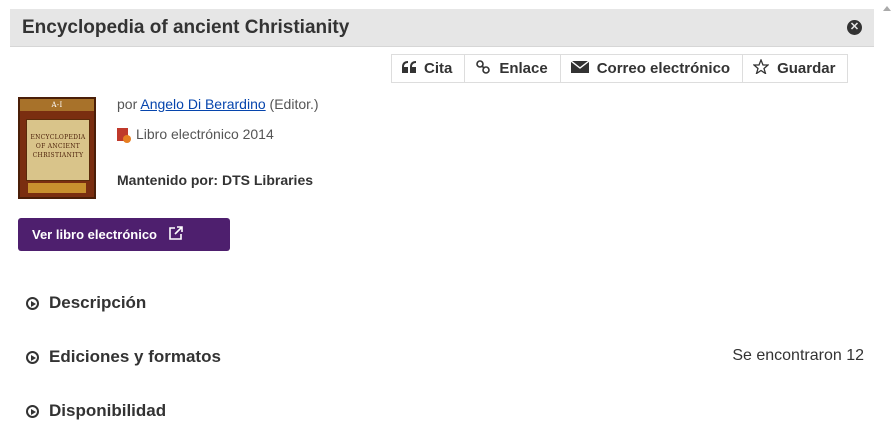 The image size is (895, 442). Describe the element at coordinates (887, 8) in the screenshot. I see `scroll-up-arrow-icon` at that location.